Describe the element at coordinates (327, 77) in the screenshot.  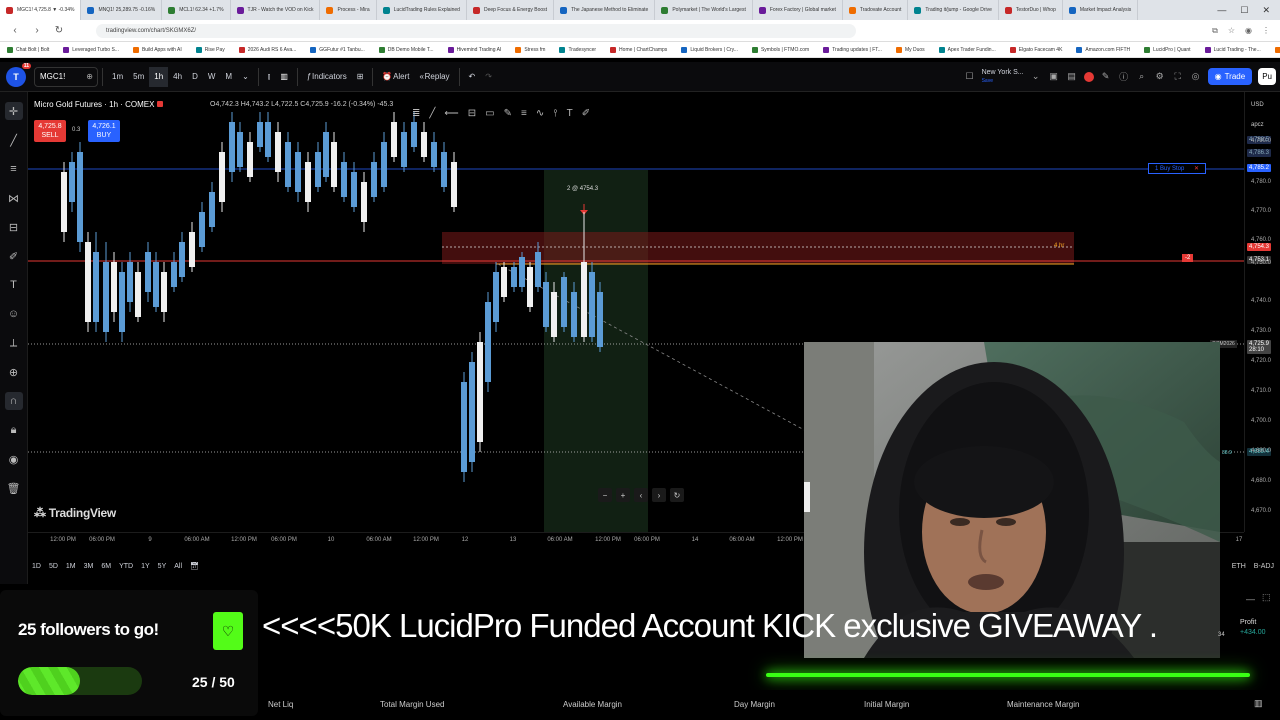
I see `indicators-button: ƒ Indicators` at that location.